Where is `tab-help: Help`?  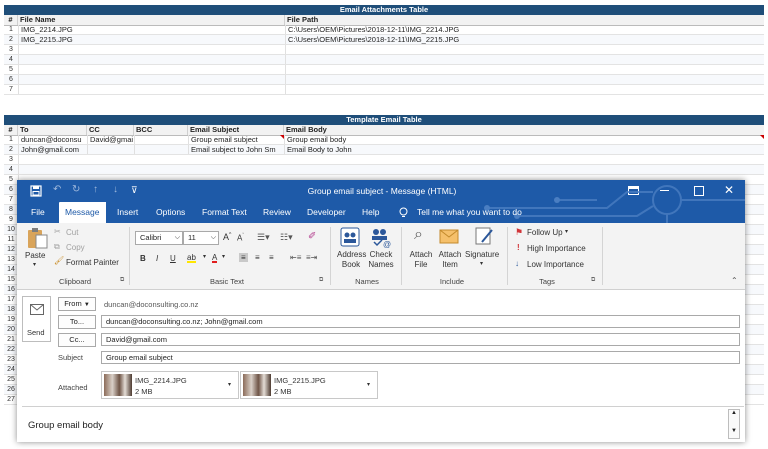 tab-help: Help is located at coordinates (370, 212).